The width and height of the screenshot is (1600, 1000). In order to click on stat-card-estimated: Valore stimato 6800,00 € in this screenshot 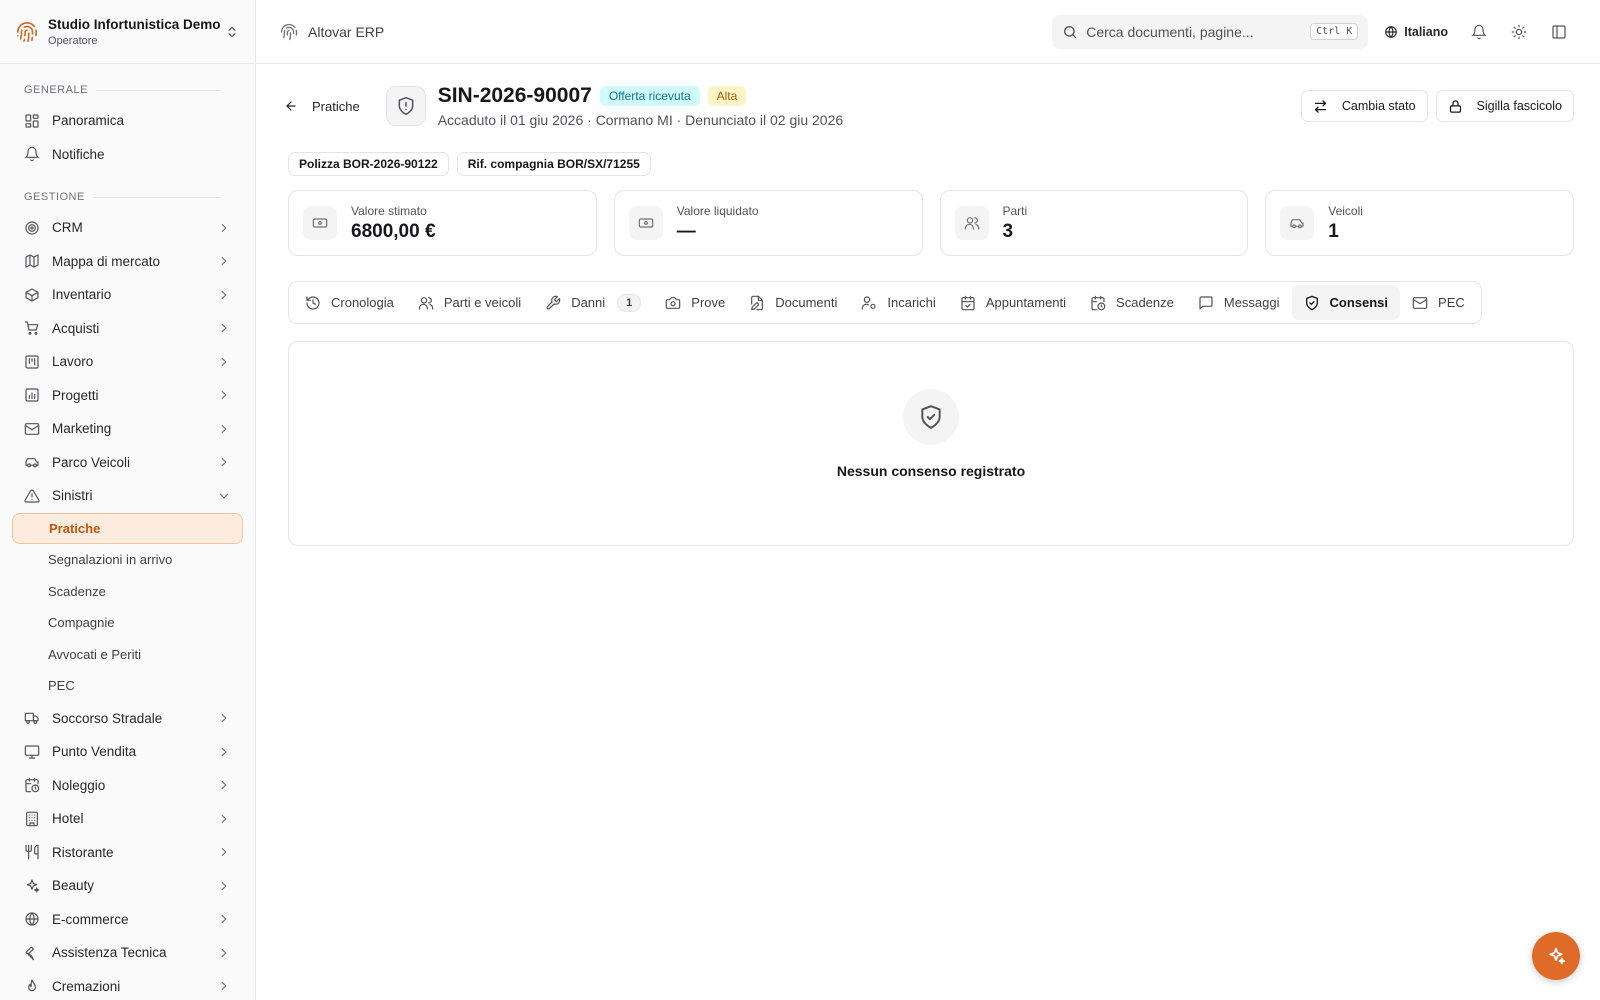, I will do `click(442, 223)`.